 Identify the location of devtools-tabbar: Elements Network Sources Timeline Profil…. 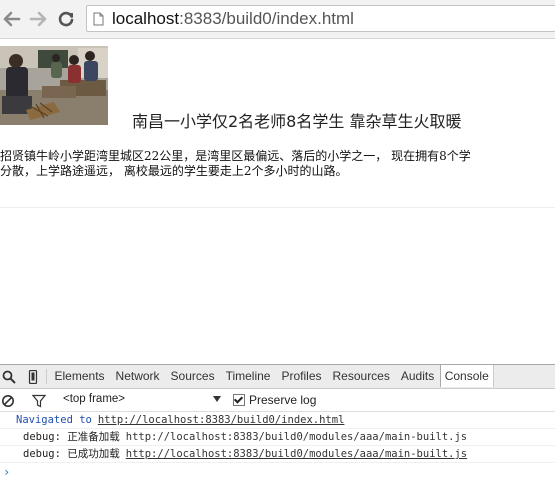
(277, 377).